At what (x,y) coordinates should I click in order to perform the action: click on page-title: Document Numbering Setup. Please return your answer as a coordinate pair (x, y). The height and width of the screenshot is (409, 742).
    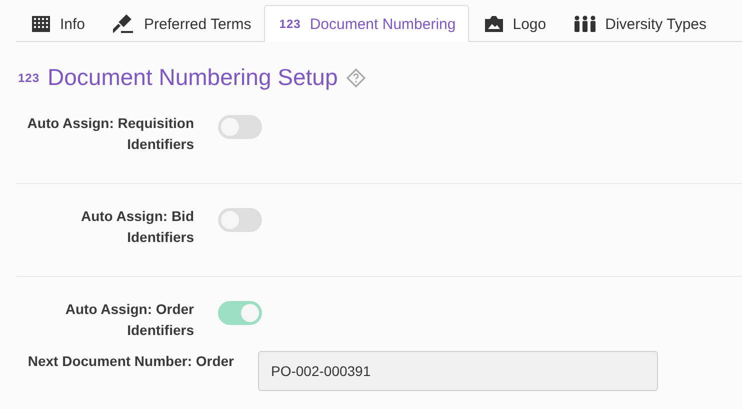
    Looking at the image, I should click on (193, 77).